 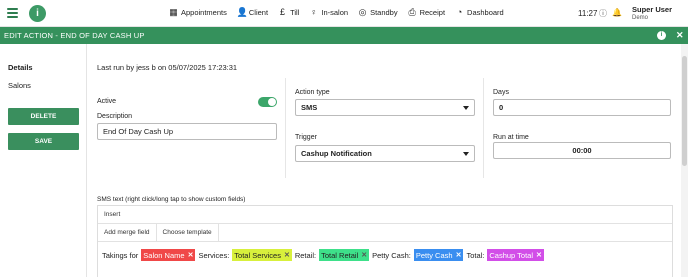 I want to click on days-input: 0, so click(x=582, y=107).